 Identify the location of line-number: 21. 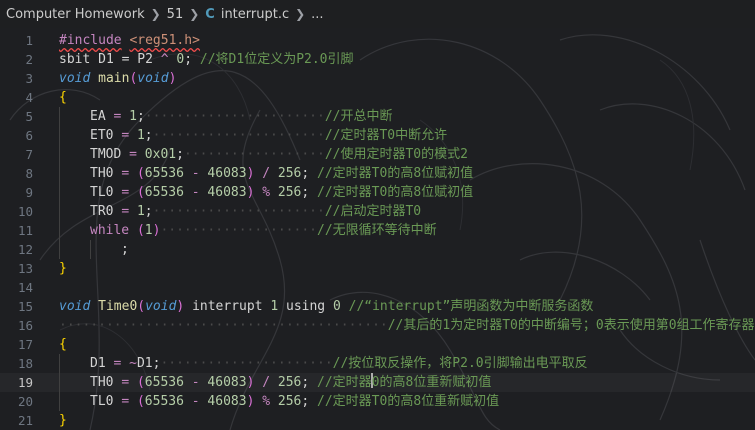
(25, 420).